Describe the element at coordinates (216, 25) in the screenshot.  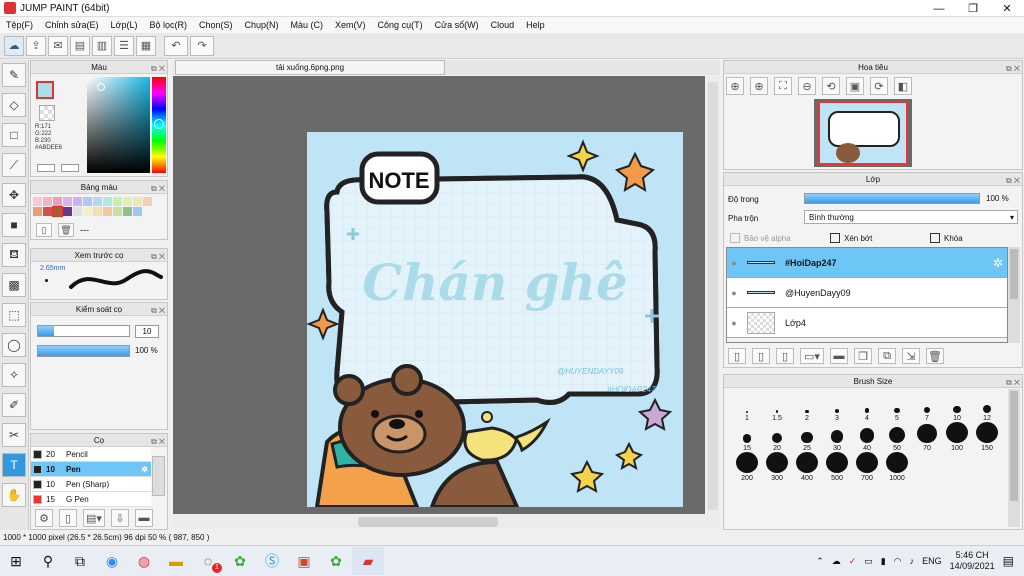
I see `menu-select: Chọn(S)` at that location.